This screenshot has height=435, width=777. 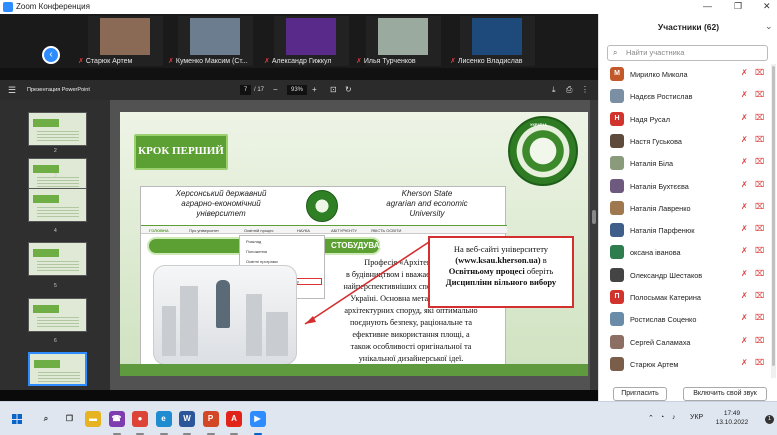 I want to click on participant-row: Наталія Біла ✗ ⌧, so click(x=684, y=164).